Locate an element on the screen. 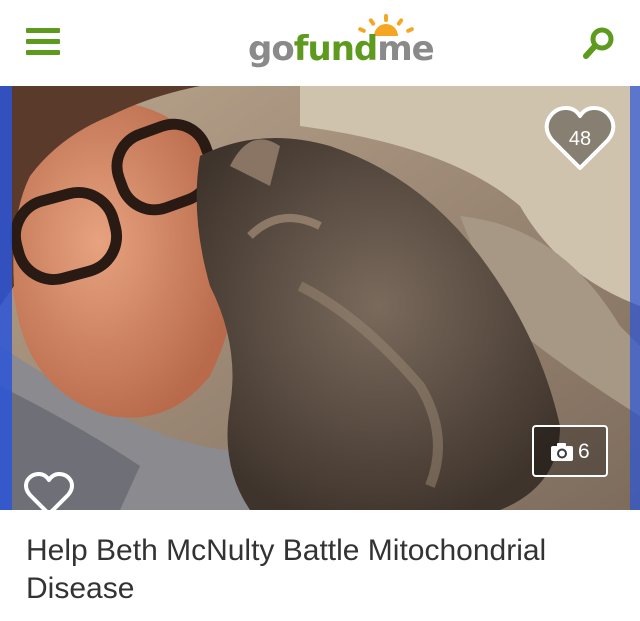 This screenshot has height=621, width=640. logo-fund: fund is located at coordinates (336, 49).